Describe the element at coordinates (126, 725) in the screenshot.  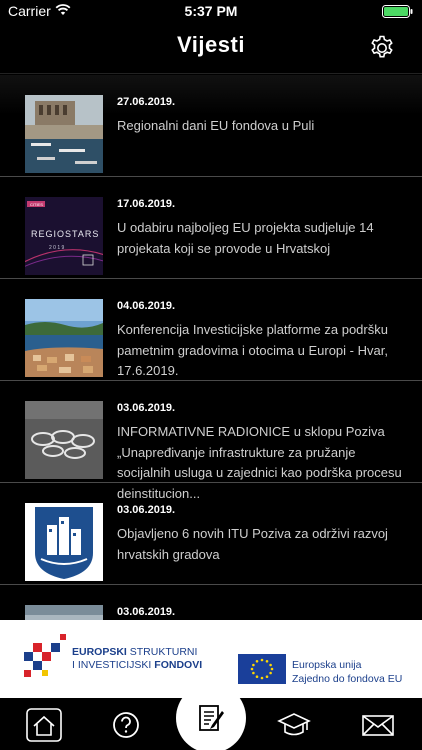
I see `help-icon` at that location.